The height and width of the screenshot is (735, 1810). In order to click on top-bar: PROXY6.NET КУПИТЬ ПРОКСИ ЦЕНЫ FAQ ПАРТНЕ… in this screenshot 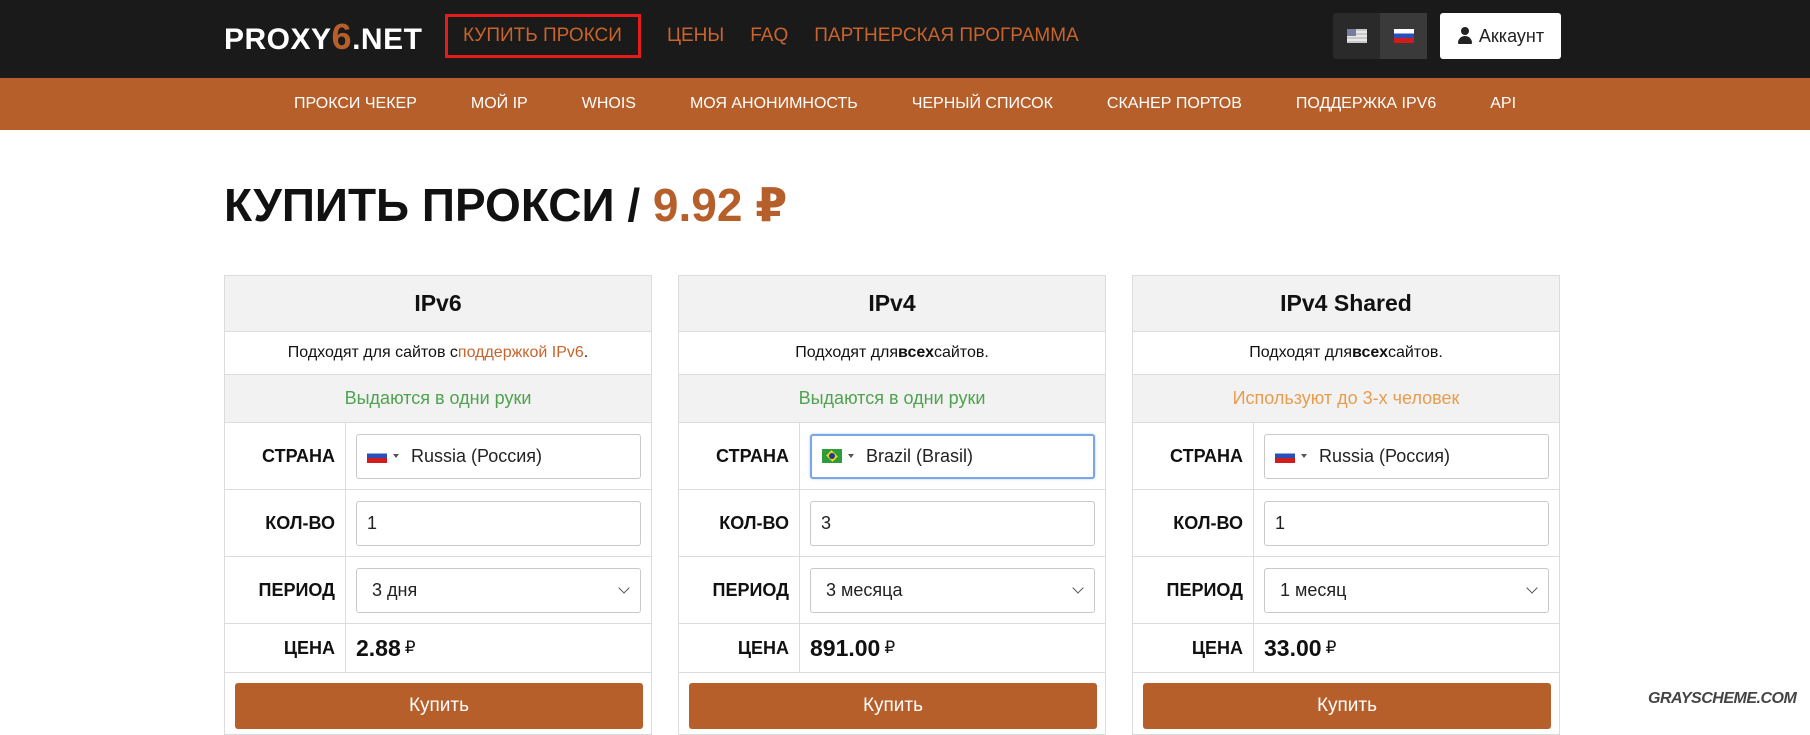, I will do `click(905, 39)`.